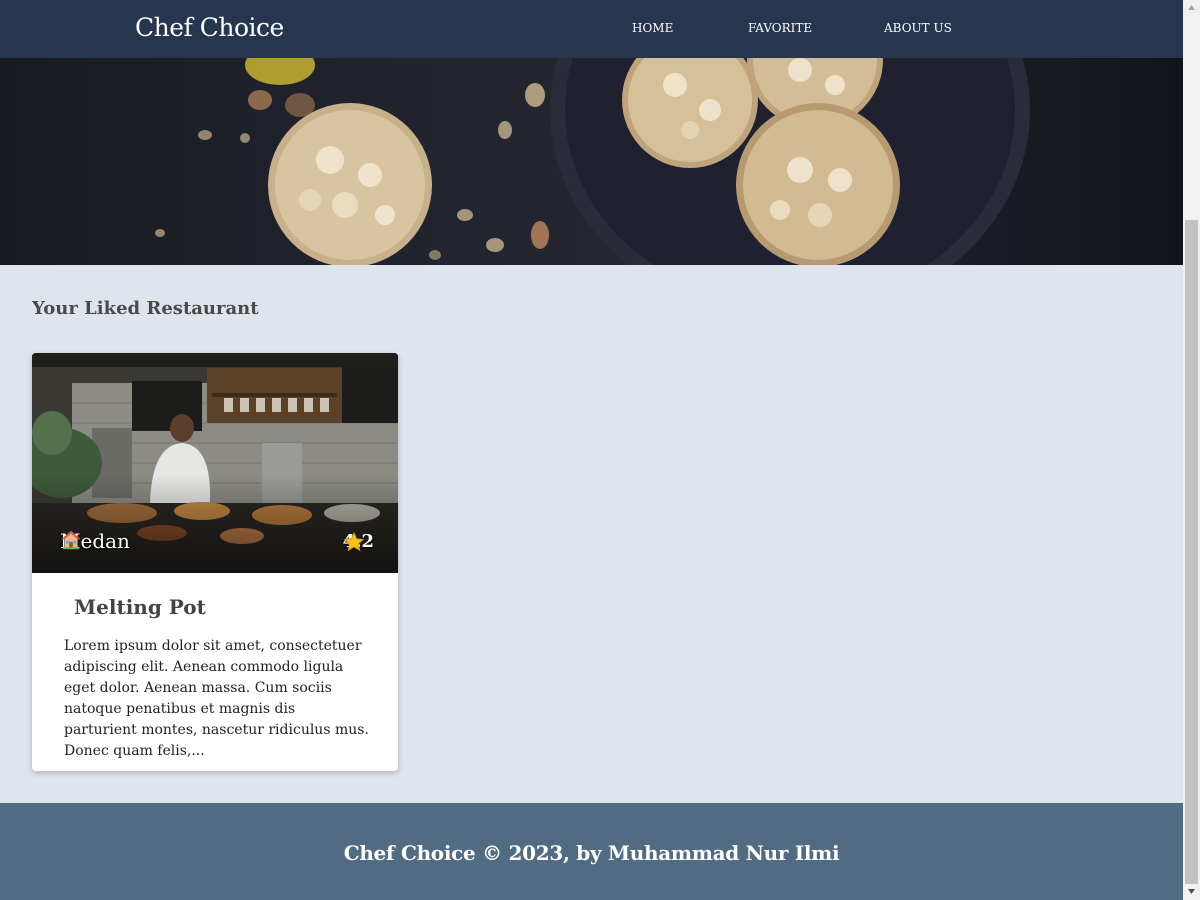  Describe the element at coordinates (591, 29) in the screenshot. I see `navbar: Chef Choice HOME FAVORITE ABOUT US` at that location.